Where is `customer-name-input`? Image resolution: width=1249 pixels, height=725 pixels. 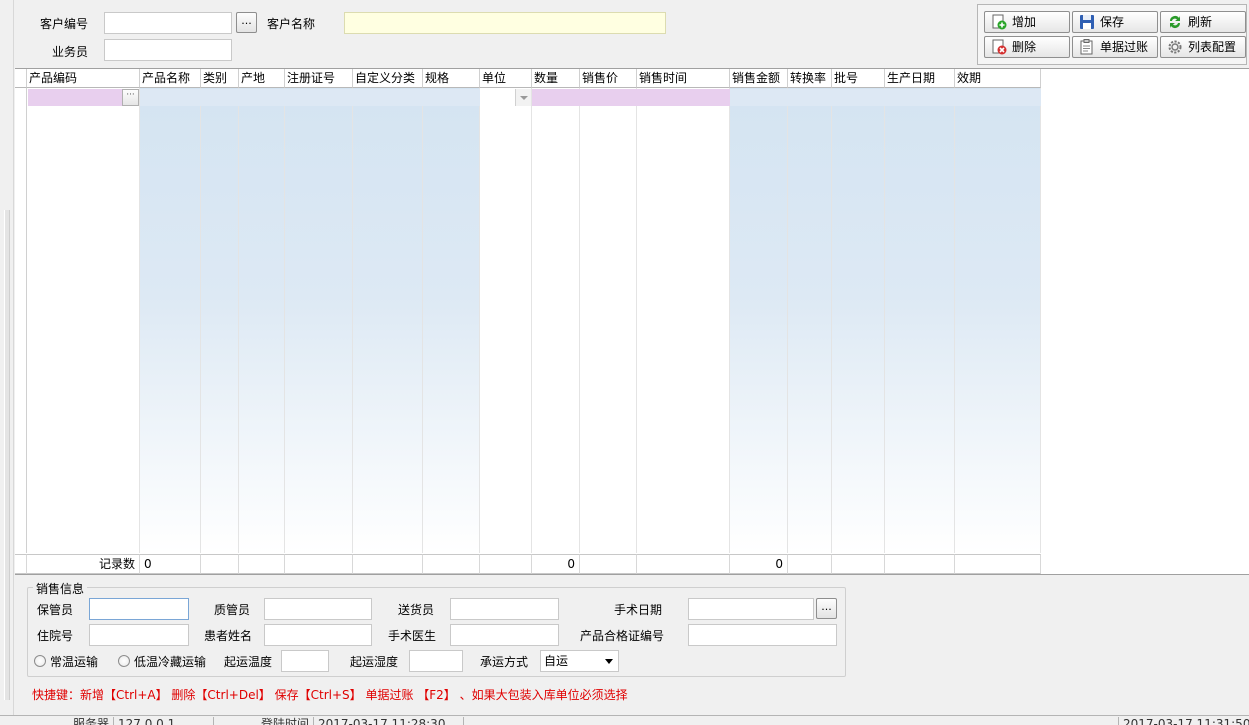 customer-name-input is located at coordinates (505, 23).